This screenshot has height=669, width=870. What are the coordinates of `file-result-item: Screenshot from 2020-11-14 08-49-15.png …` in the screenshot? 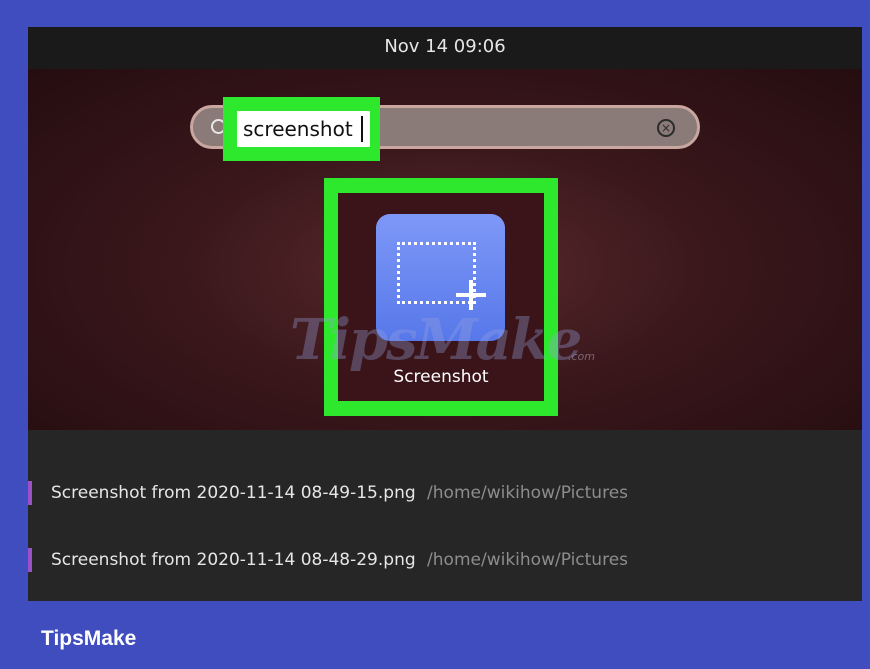 It's located at (445, 493).